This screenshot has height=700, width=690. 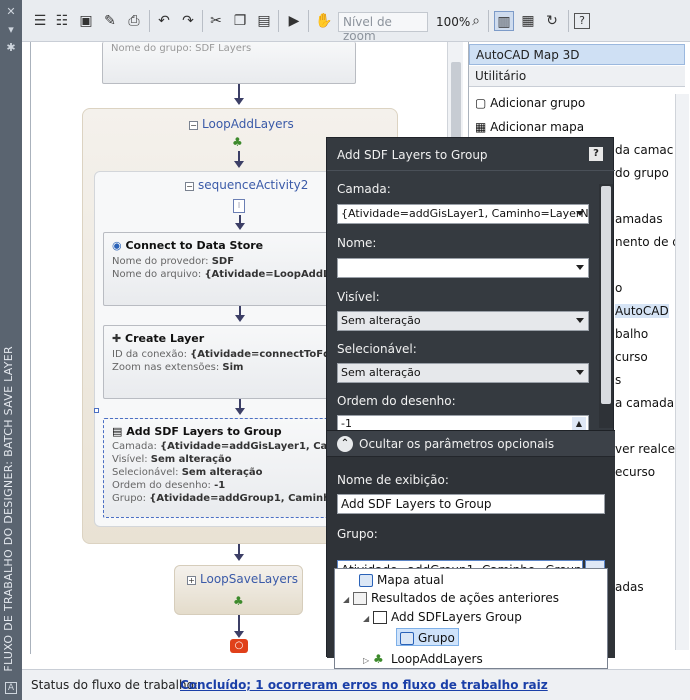 What do you see at coordinates (11, 12) in the screenshot?
I see `close-icon: ✕` at bounding box center [11, 12].